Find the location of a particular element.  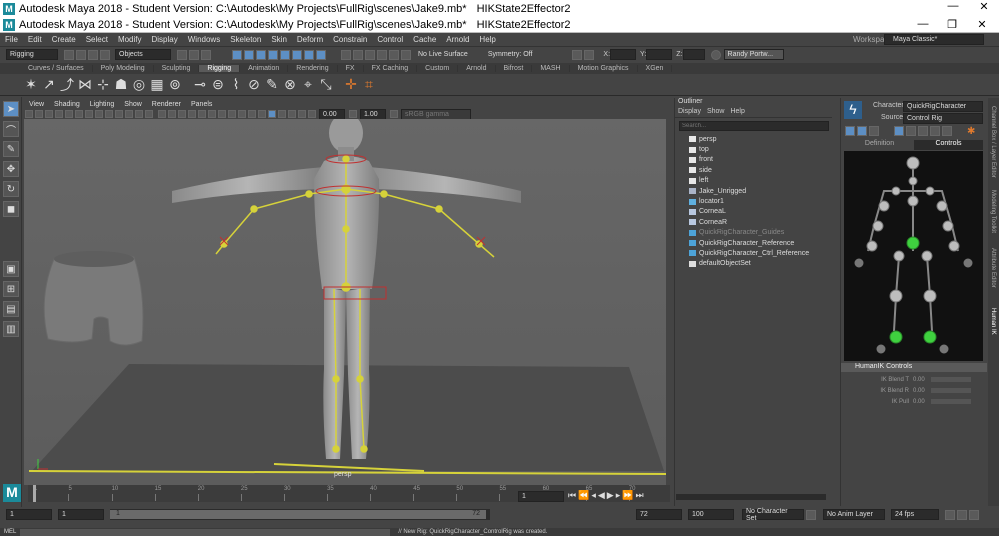

pole-vector-icon: ⤡ is located at coordinates (326, 84).